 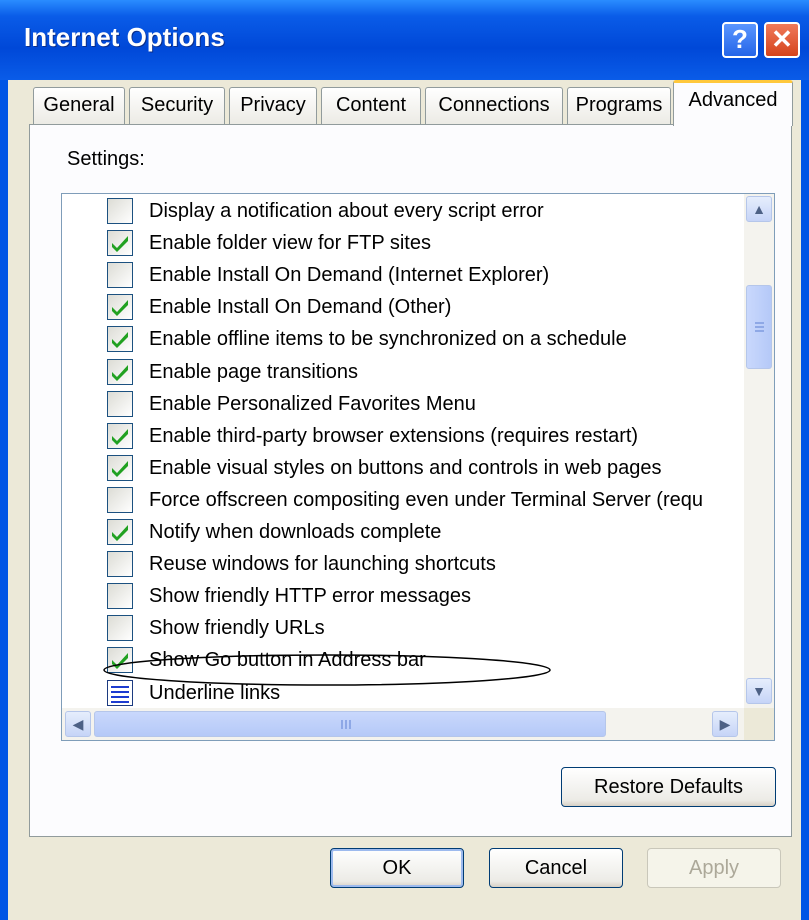 I want to click on settings-label: Settings:, so click(x=106, y=159).